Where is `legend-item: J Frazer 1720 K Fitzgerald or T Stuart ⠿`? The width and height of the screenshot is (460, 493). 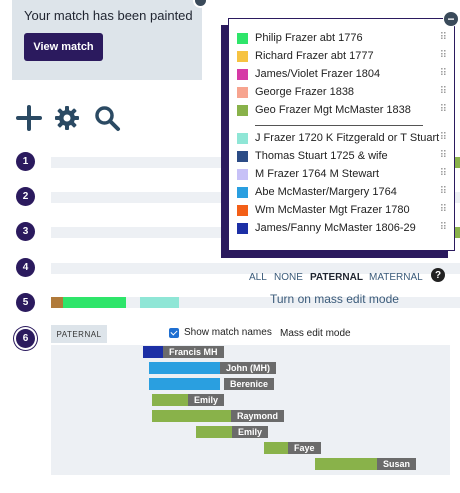 legend-item: J Frazer 1720 K Fitzgerald or T Stuart ⠿ is located at coordinates (341, 139).